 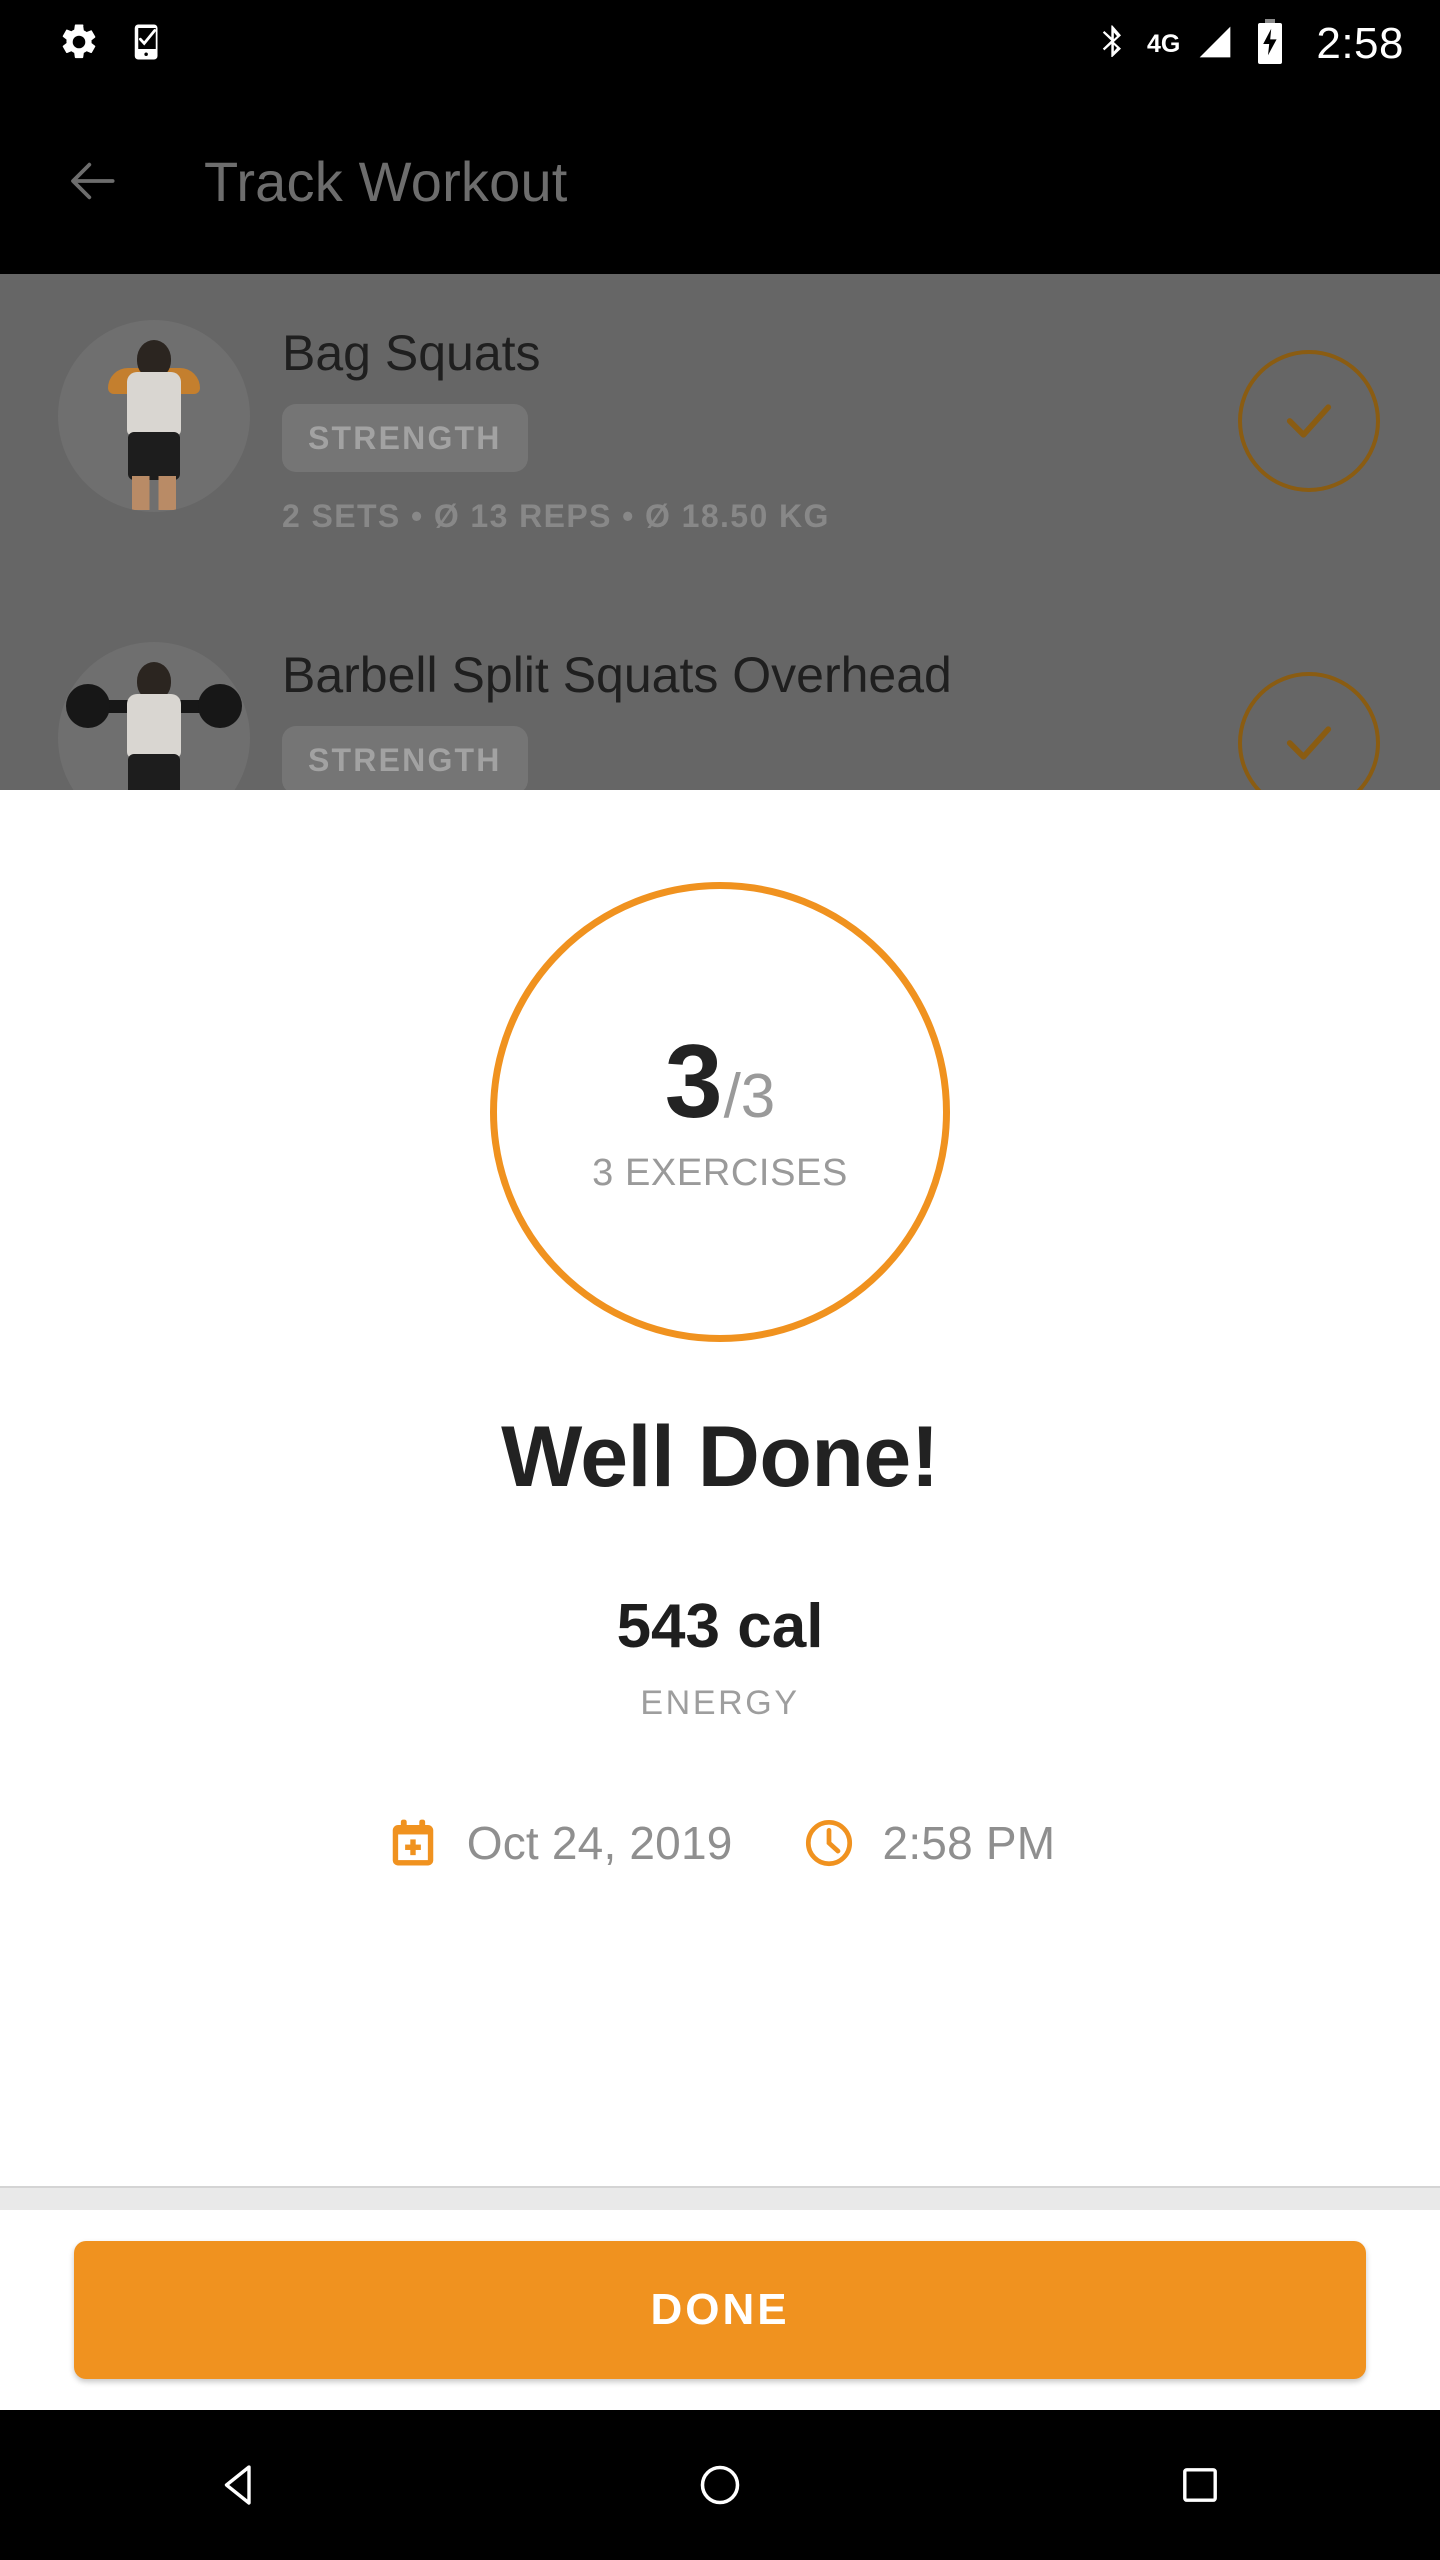 What do you see at coordinates (556, 516) in the screenshot?
I see `exercise-stats: 2 SETS • Ø 13 REPS • Ø 18.50 KG` at bounding box center [556, 516].